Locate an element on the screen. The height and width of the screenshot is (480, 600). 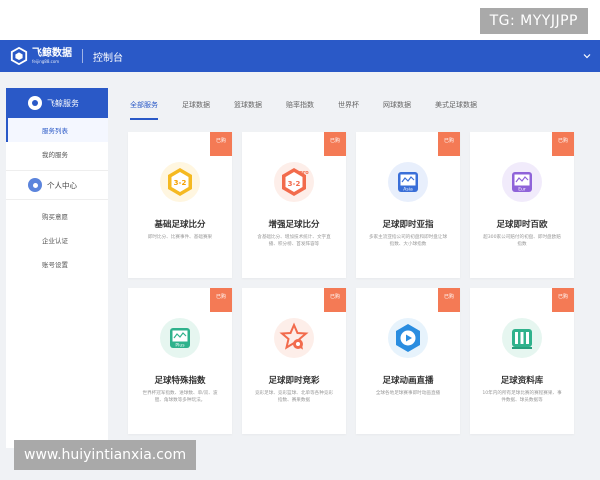
service-card: 已购 Asia 足球即时亚指 多家主流亚指公司的初盘和即时盘让球指数、大小球指数 is located at coordinates (408, 205).